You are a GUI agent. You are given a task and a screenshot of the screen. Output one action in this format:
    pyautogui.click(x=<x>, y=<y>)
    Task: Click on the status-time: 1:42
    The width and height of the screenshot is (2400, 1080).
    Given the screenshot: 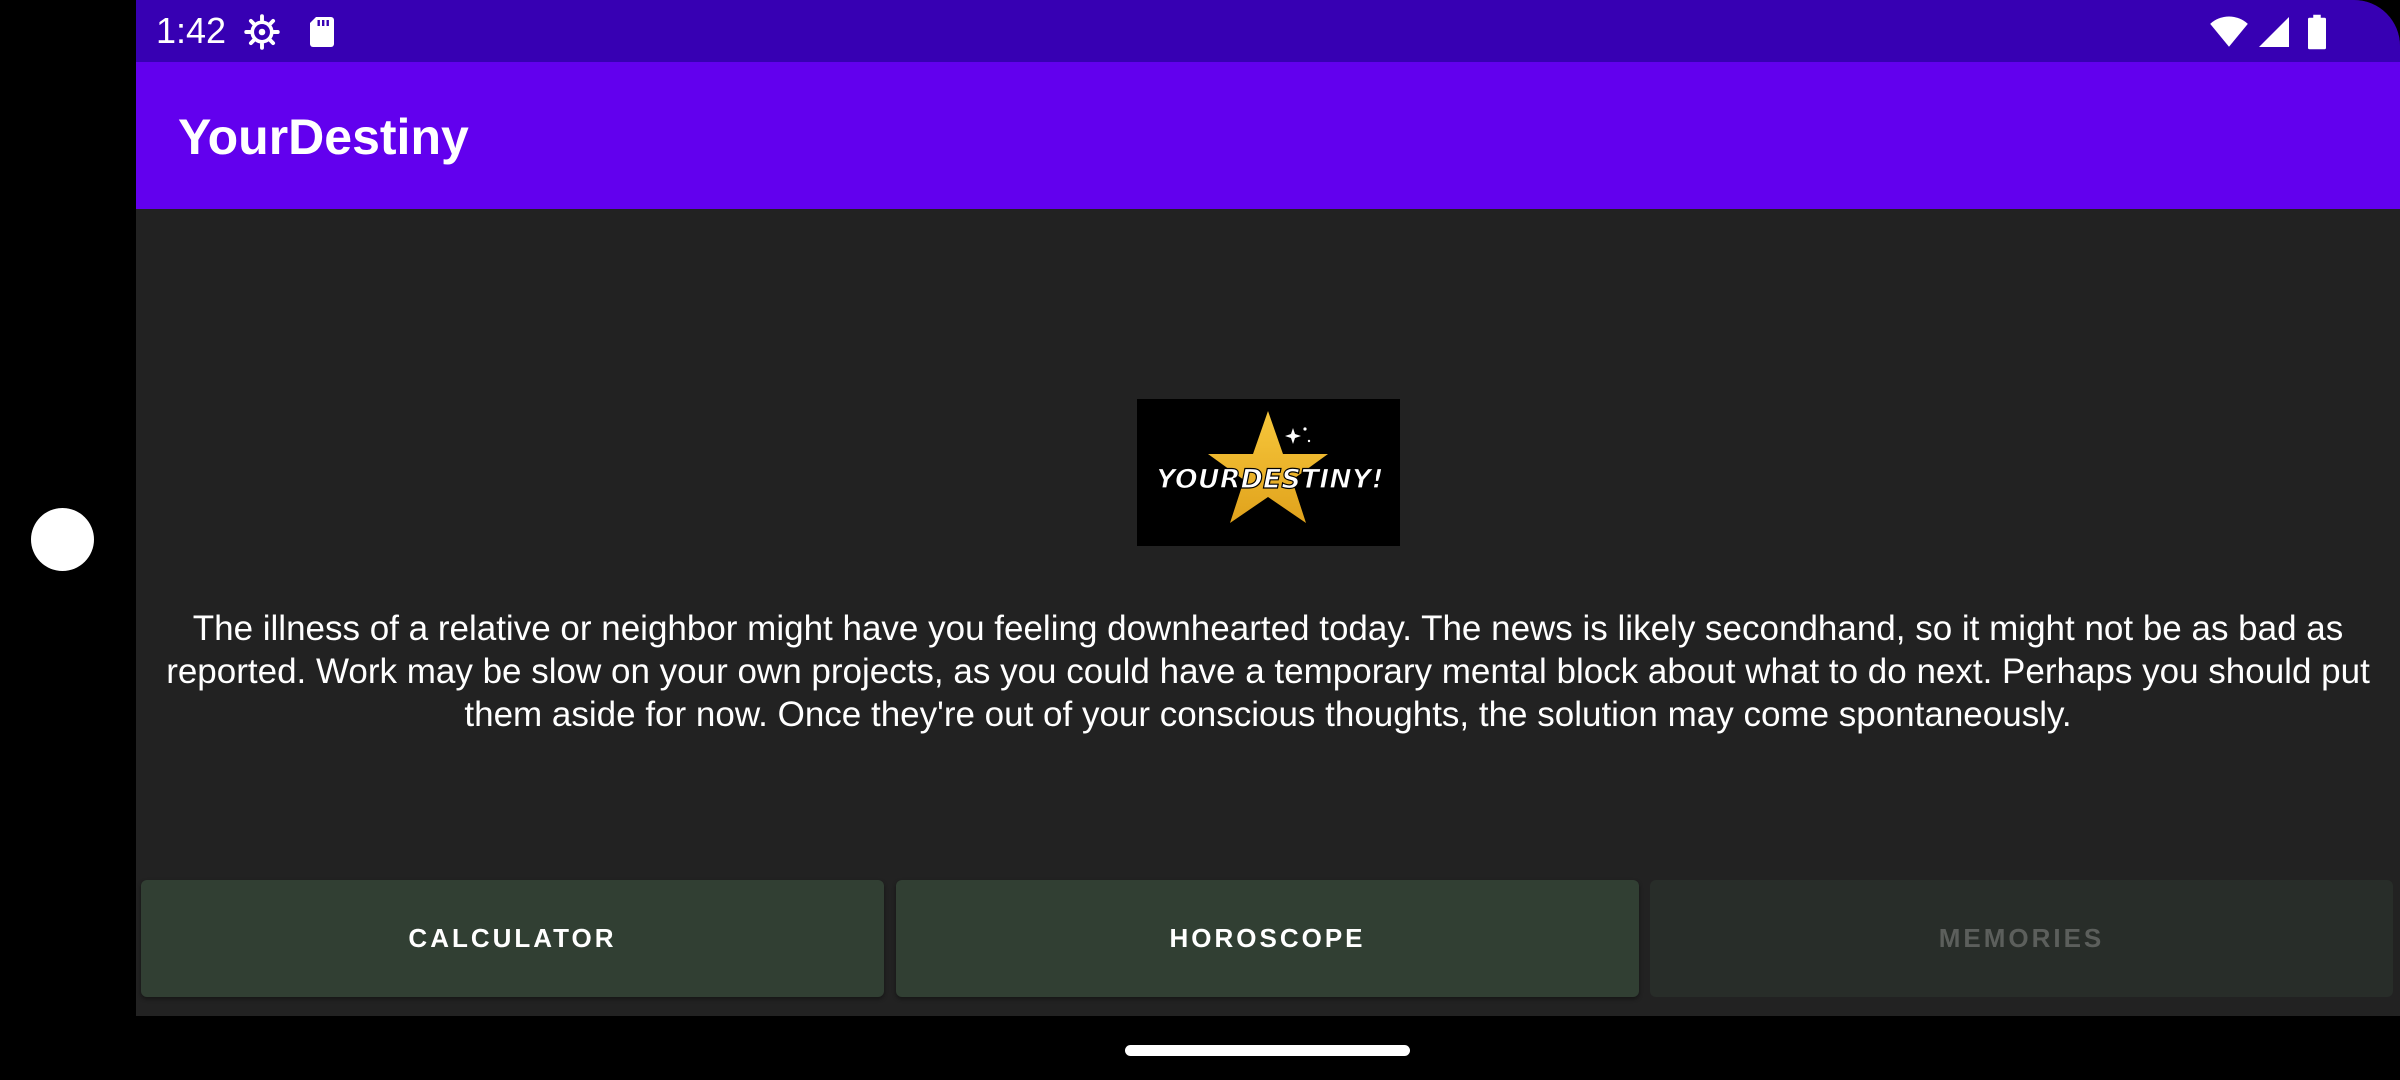 What is the action you would take?
    pyautogui.click(x=191, y=30)
    